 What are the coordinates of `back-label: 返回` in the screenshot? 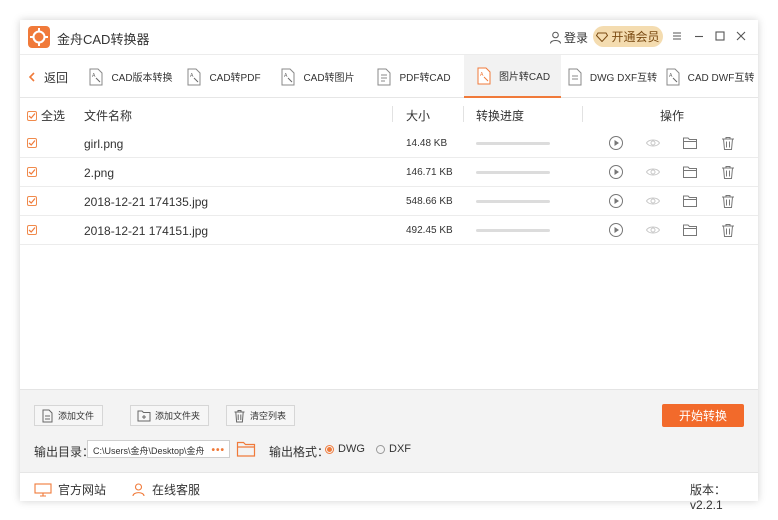 It's located at (56, 77).